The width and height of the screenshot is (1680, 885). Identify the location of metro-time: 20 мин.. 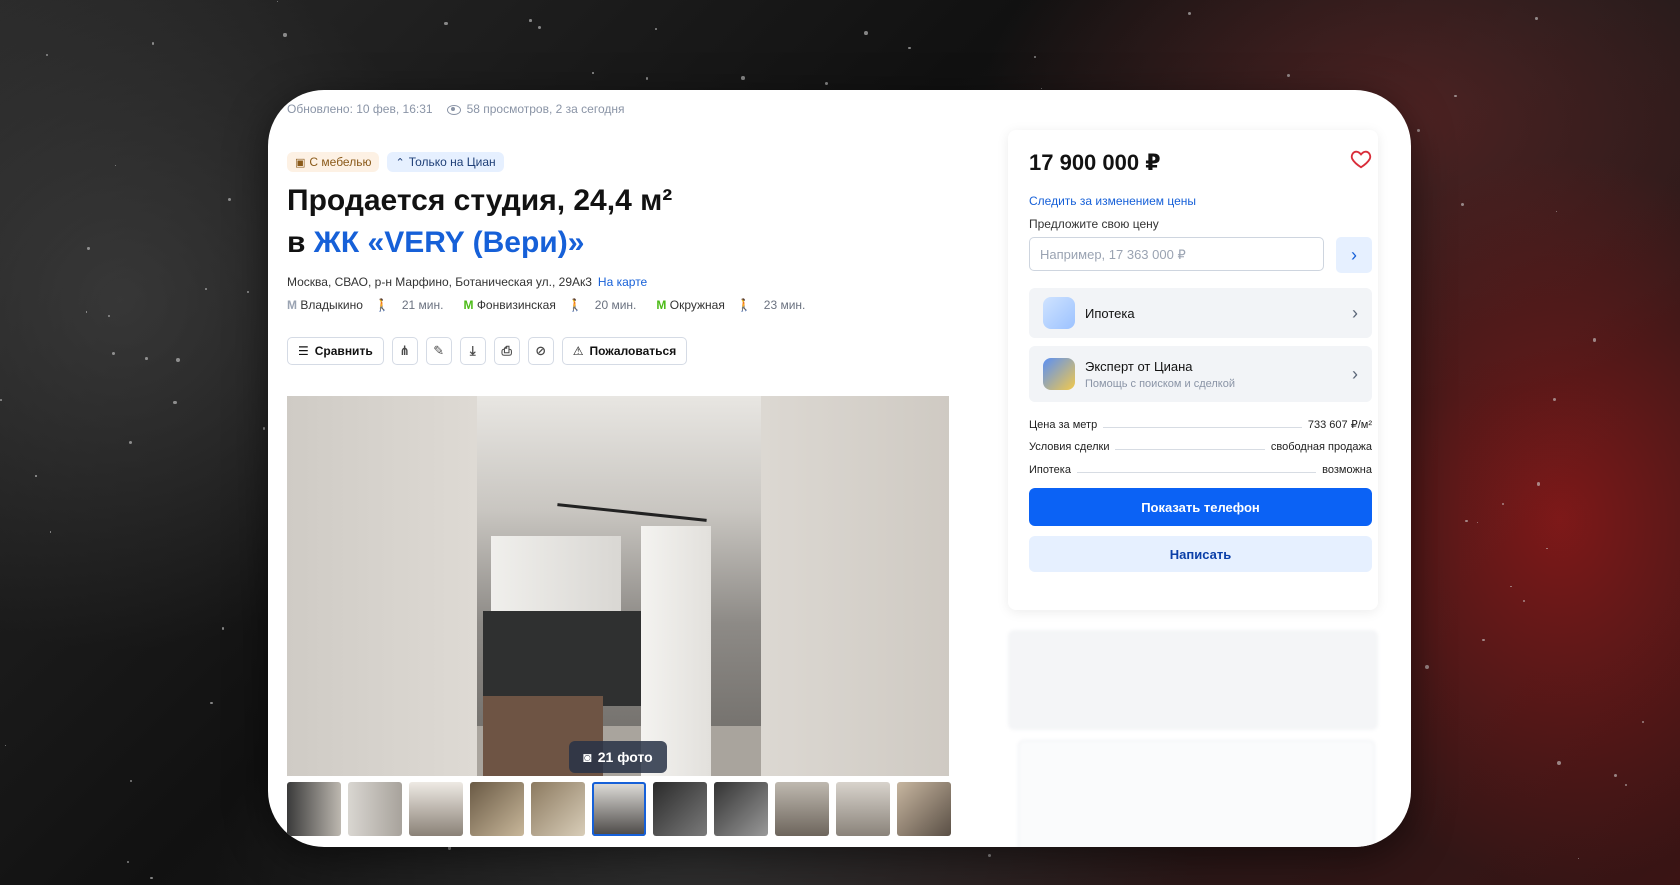
(615, 305).